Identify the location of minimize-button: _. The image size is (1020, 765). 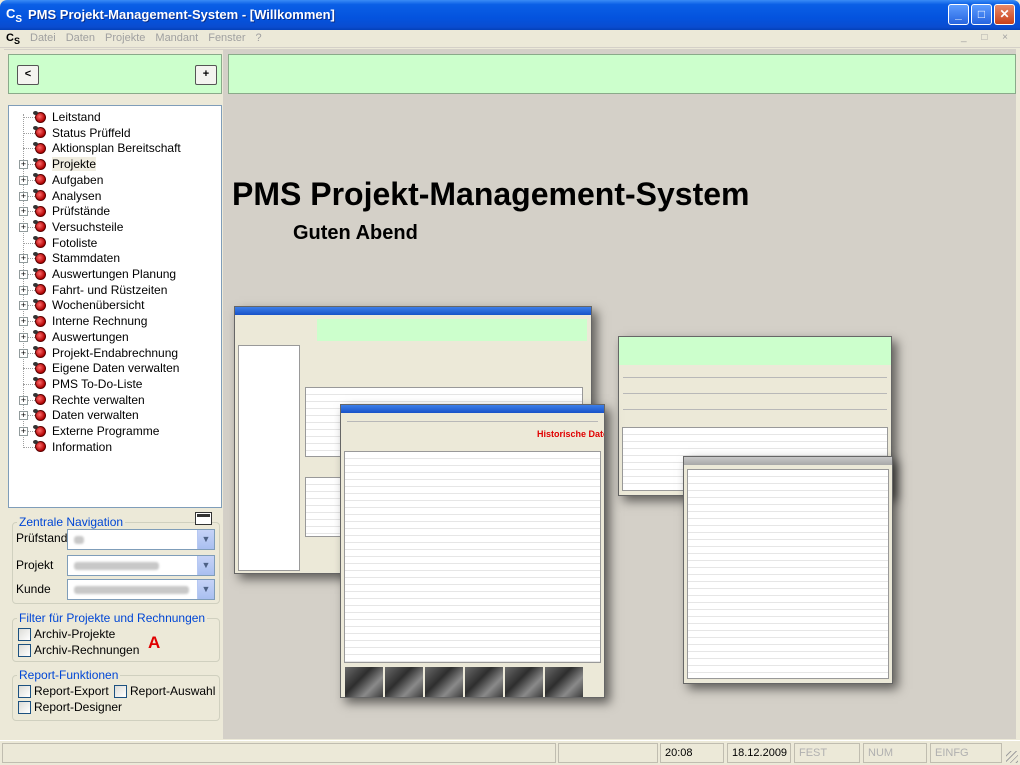
(958, 14).